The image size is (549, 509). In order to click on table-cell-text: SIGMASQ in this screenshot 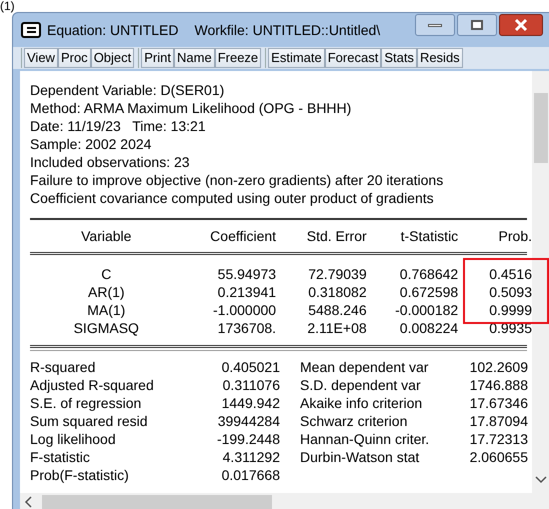, I will do `click(106, 328)`.